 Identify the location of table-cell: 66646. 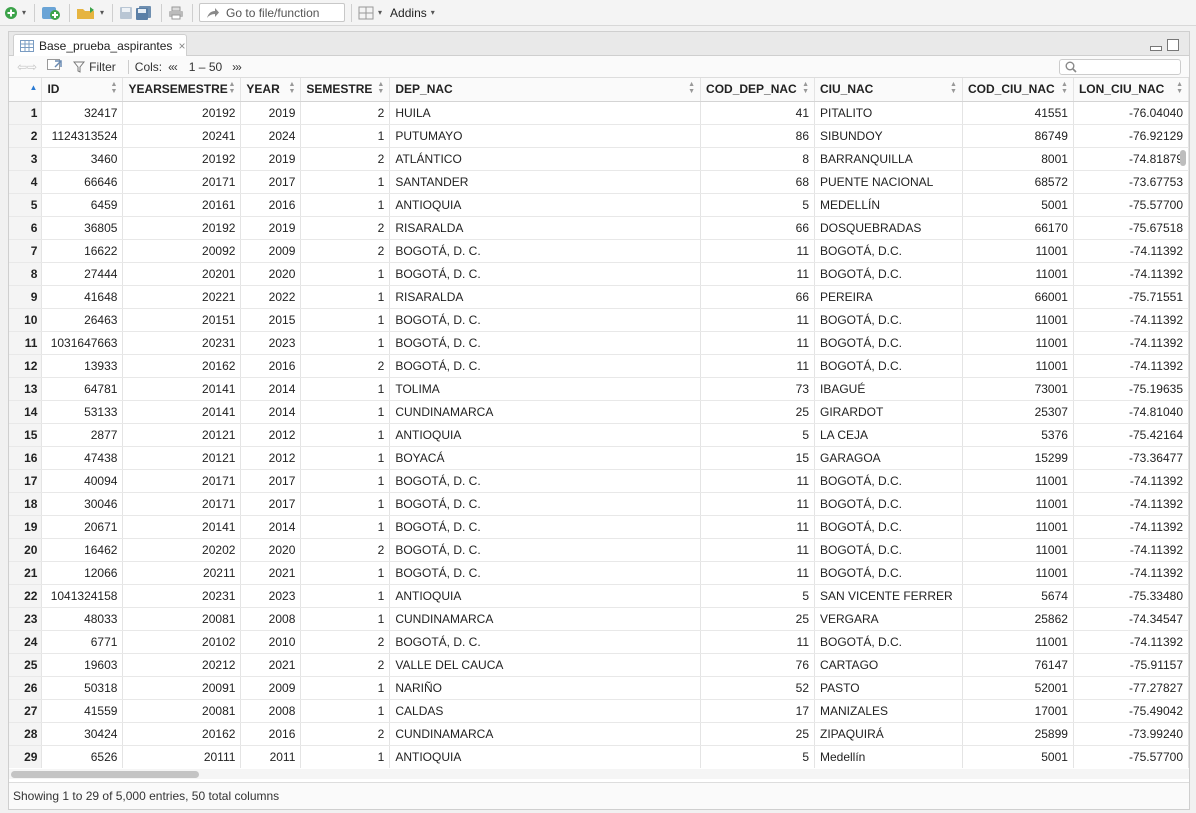
(82, 182).